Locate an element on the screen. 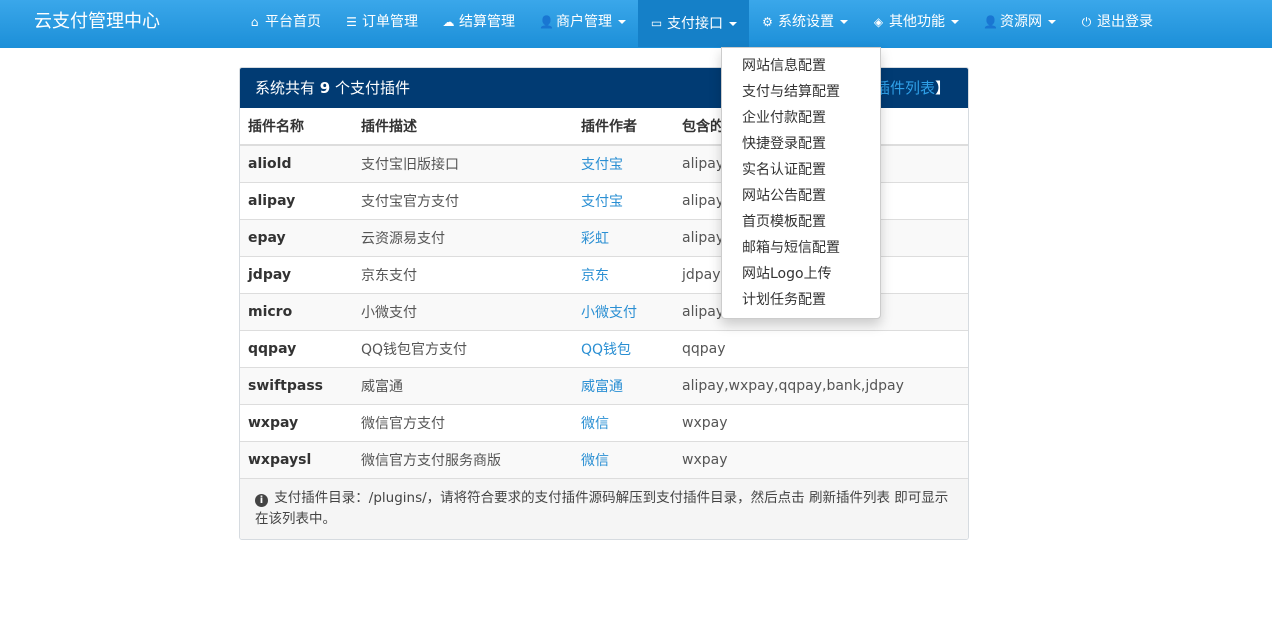 The height and width of the screenshot is (639, 1272). plugin-name: micro is located at coordinates (296, 311).